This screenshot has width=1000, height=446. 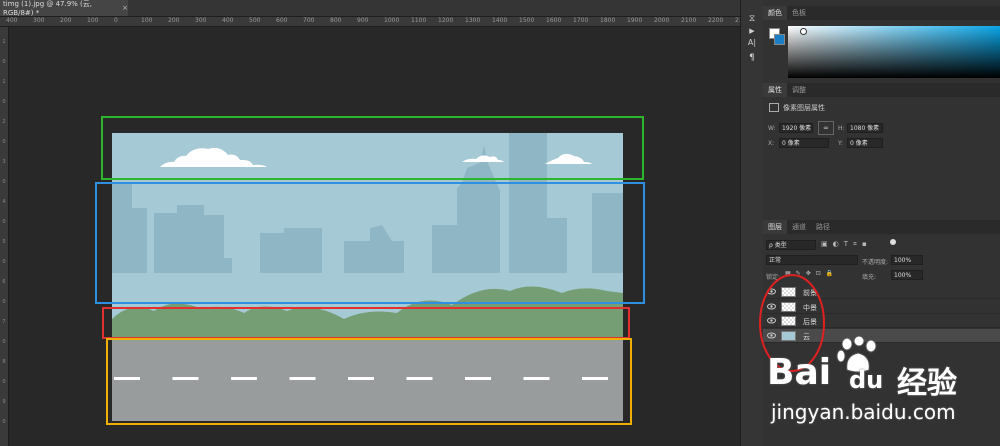 I want to click on ruler-tick-label: 500, so click(x=255, y=20).